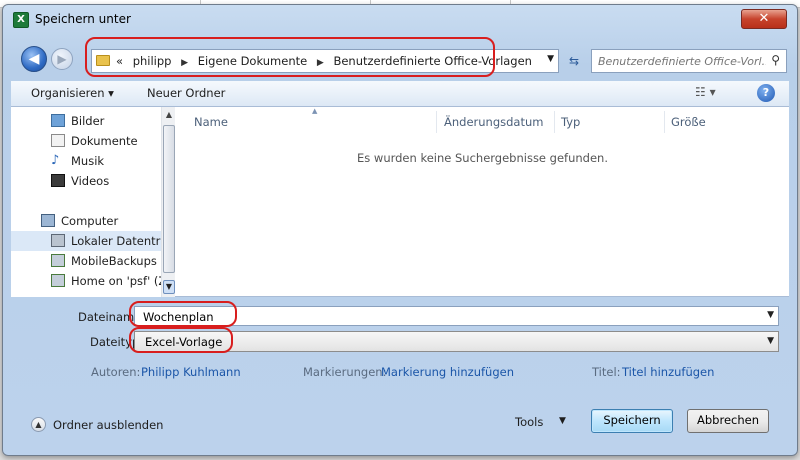 This screenshot has height=460, width=800. I want to click on sidebar-item-label: Musik, so click(88, 161).